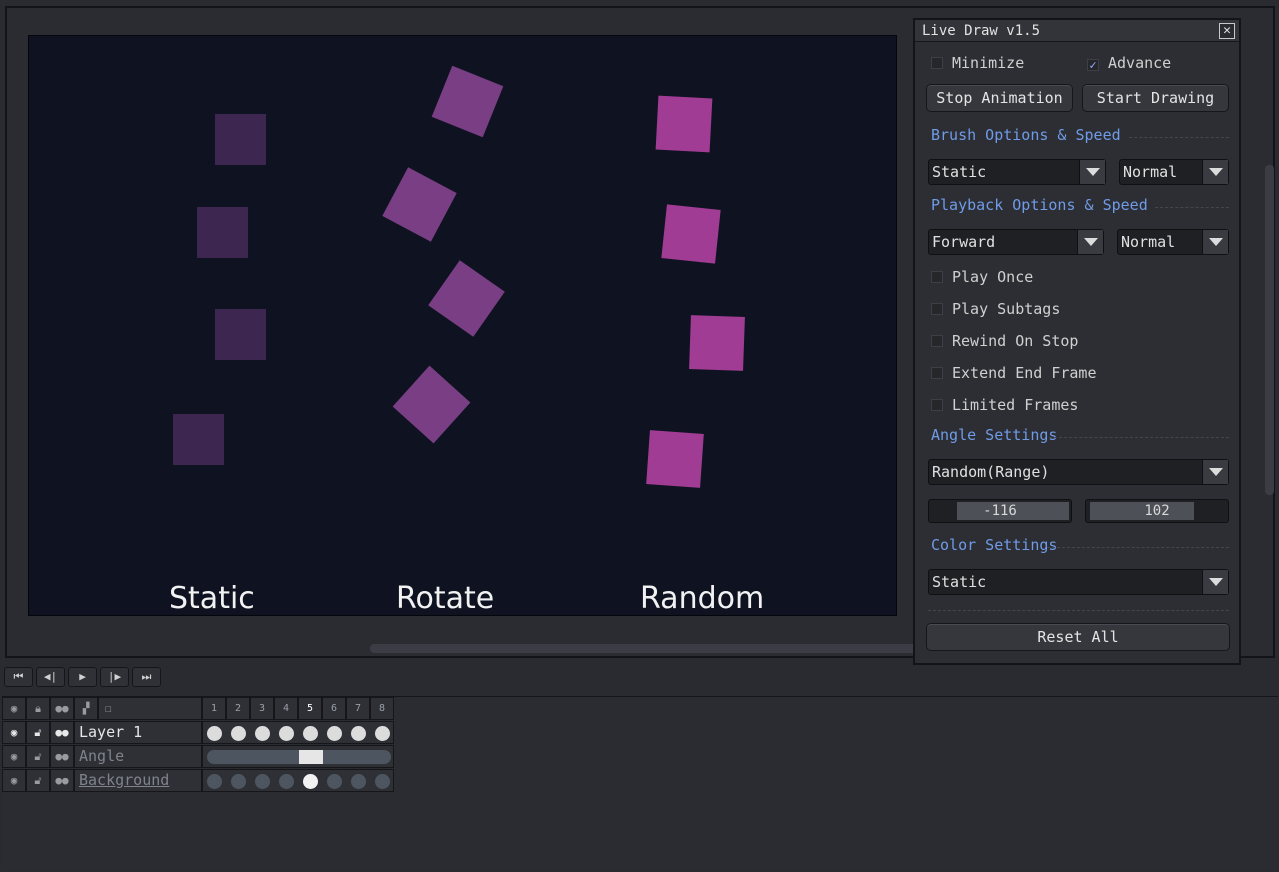  I want to click on stop-animation-button: Stop Animation, so click(999, 98).